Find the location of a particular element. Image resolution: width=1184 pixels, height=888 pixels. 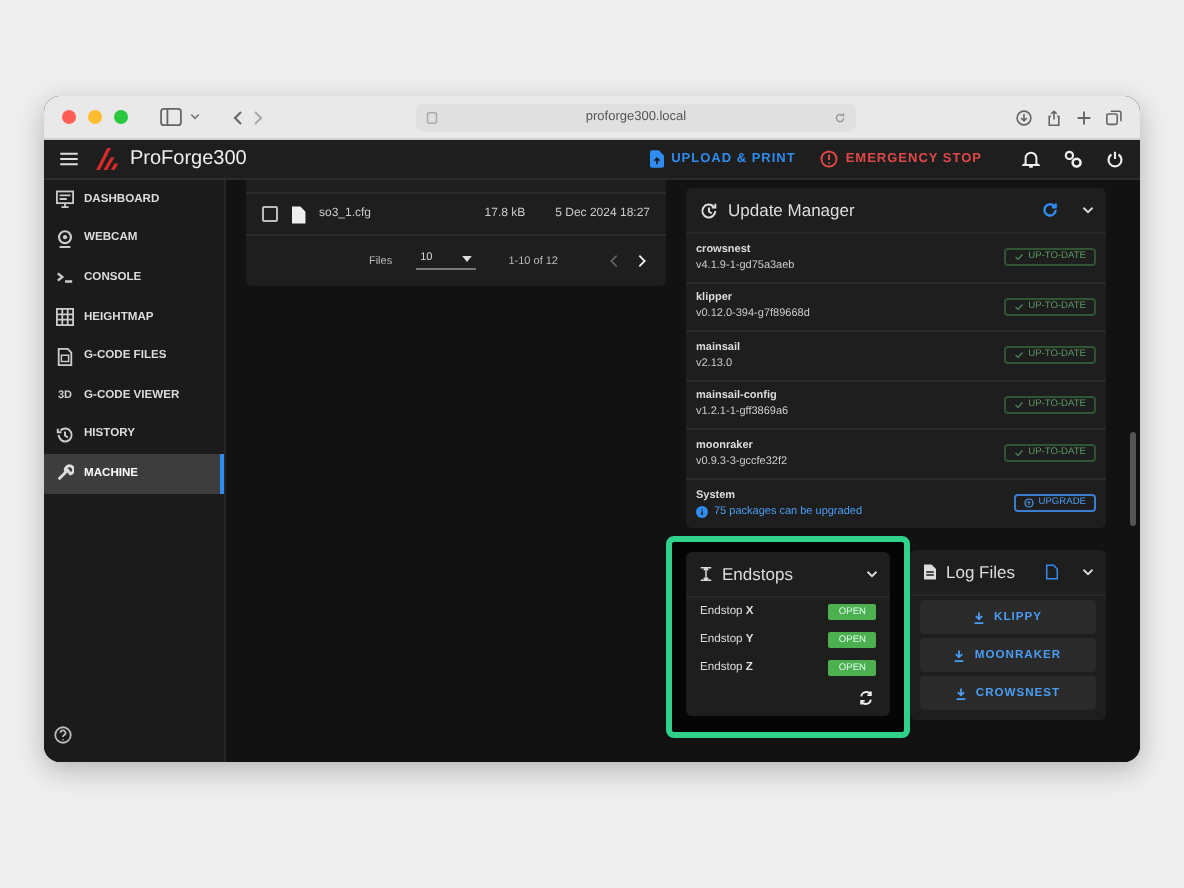

sidebar-toggle-icon is located at coordinates (171, 117).